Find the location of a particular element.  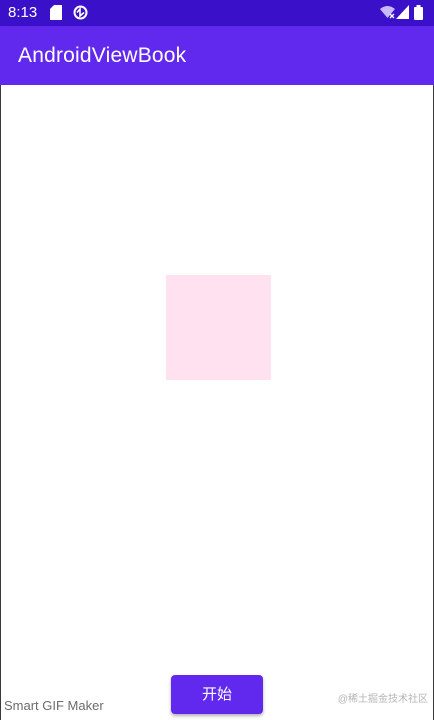

gif-maker-watermark: Smart GIF Maker is located at coordinates (54, 705).